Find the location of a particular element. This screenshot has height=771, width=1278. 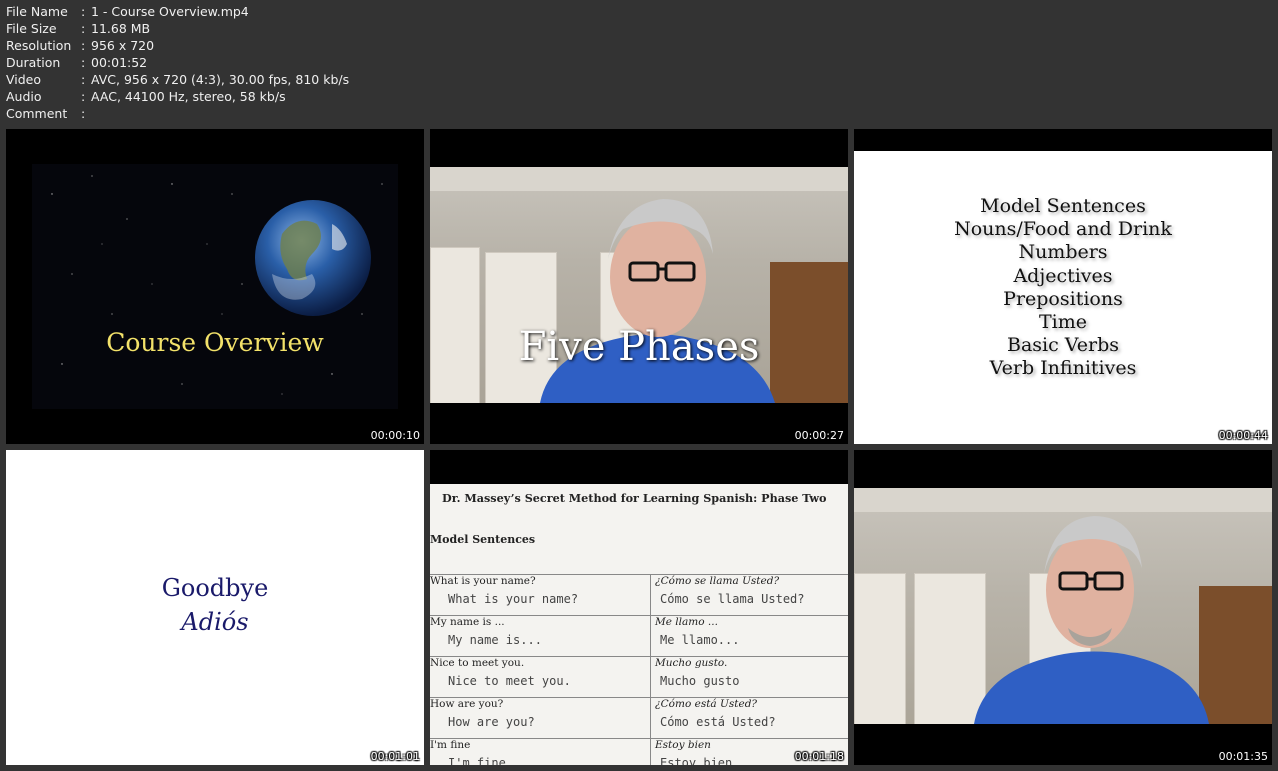

spanish-phrase: Estoy bien is located at coordinates (683, 745).